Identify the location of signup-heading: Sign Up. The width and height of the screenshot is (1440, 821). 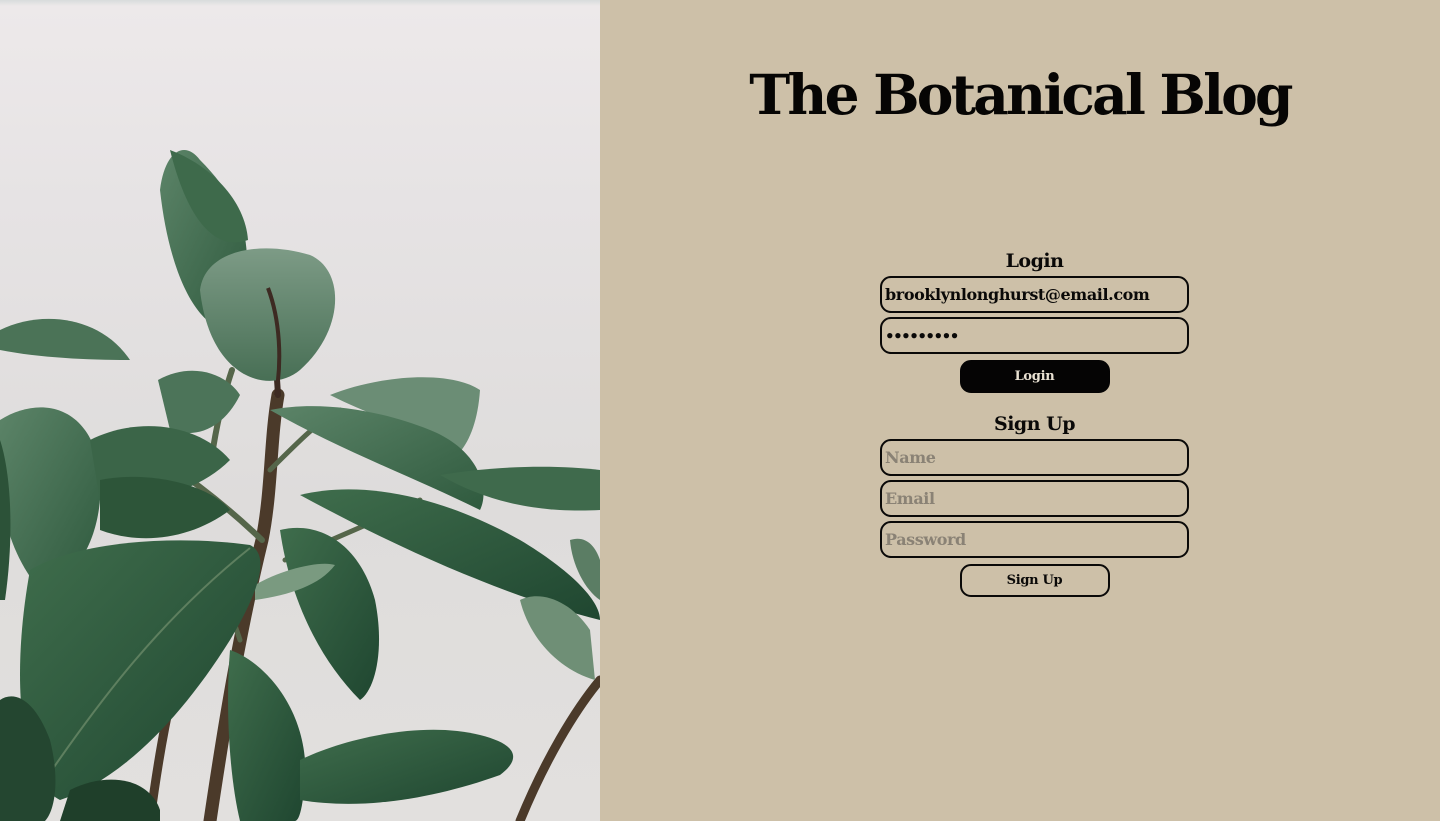
(1034, 424).